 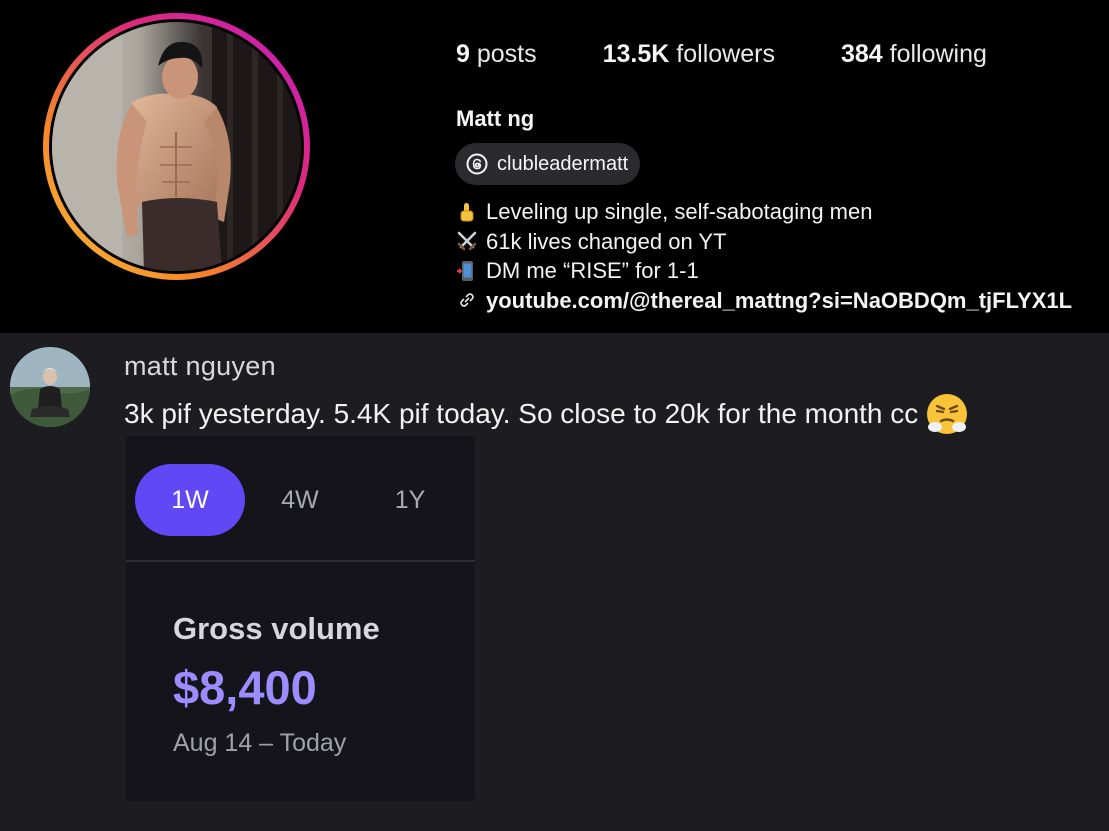 What do you see at coordinates (861, 54) in the screenshot?
I see `following-count: 384` at bounding box center [861, 54].